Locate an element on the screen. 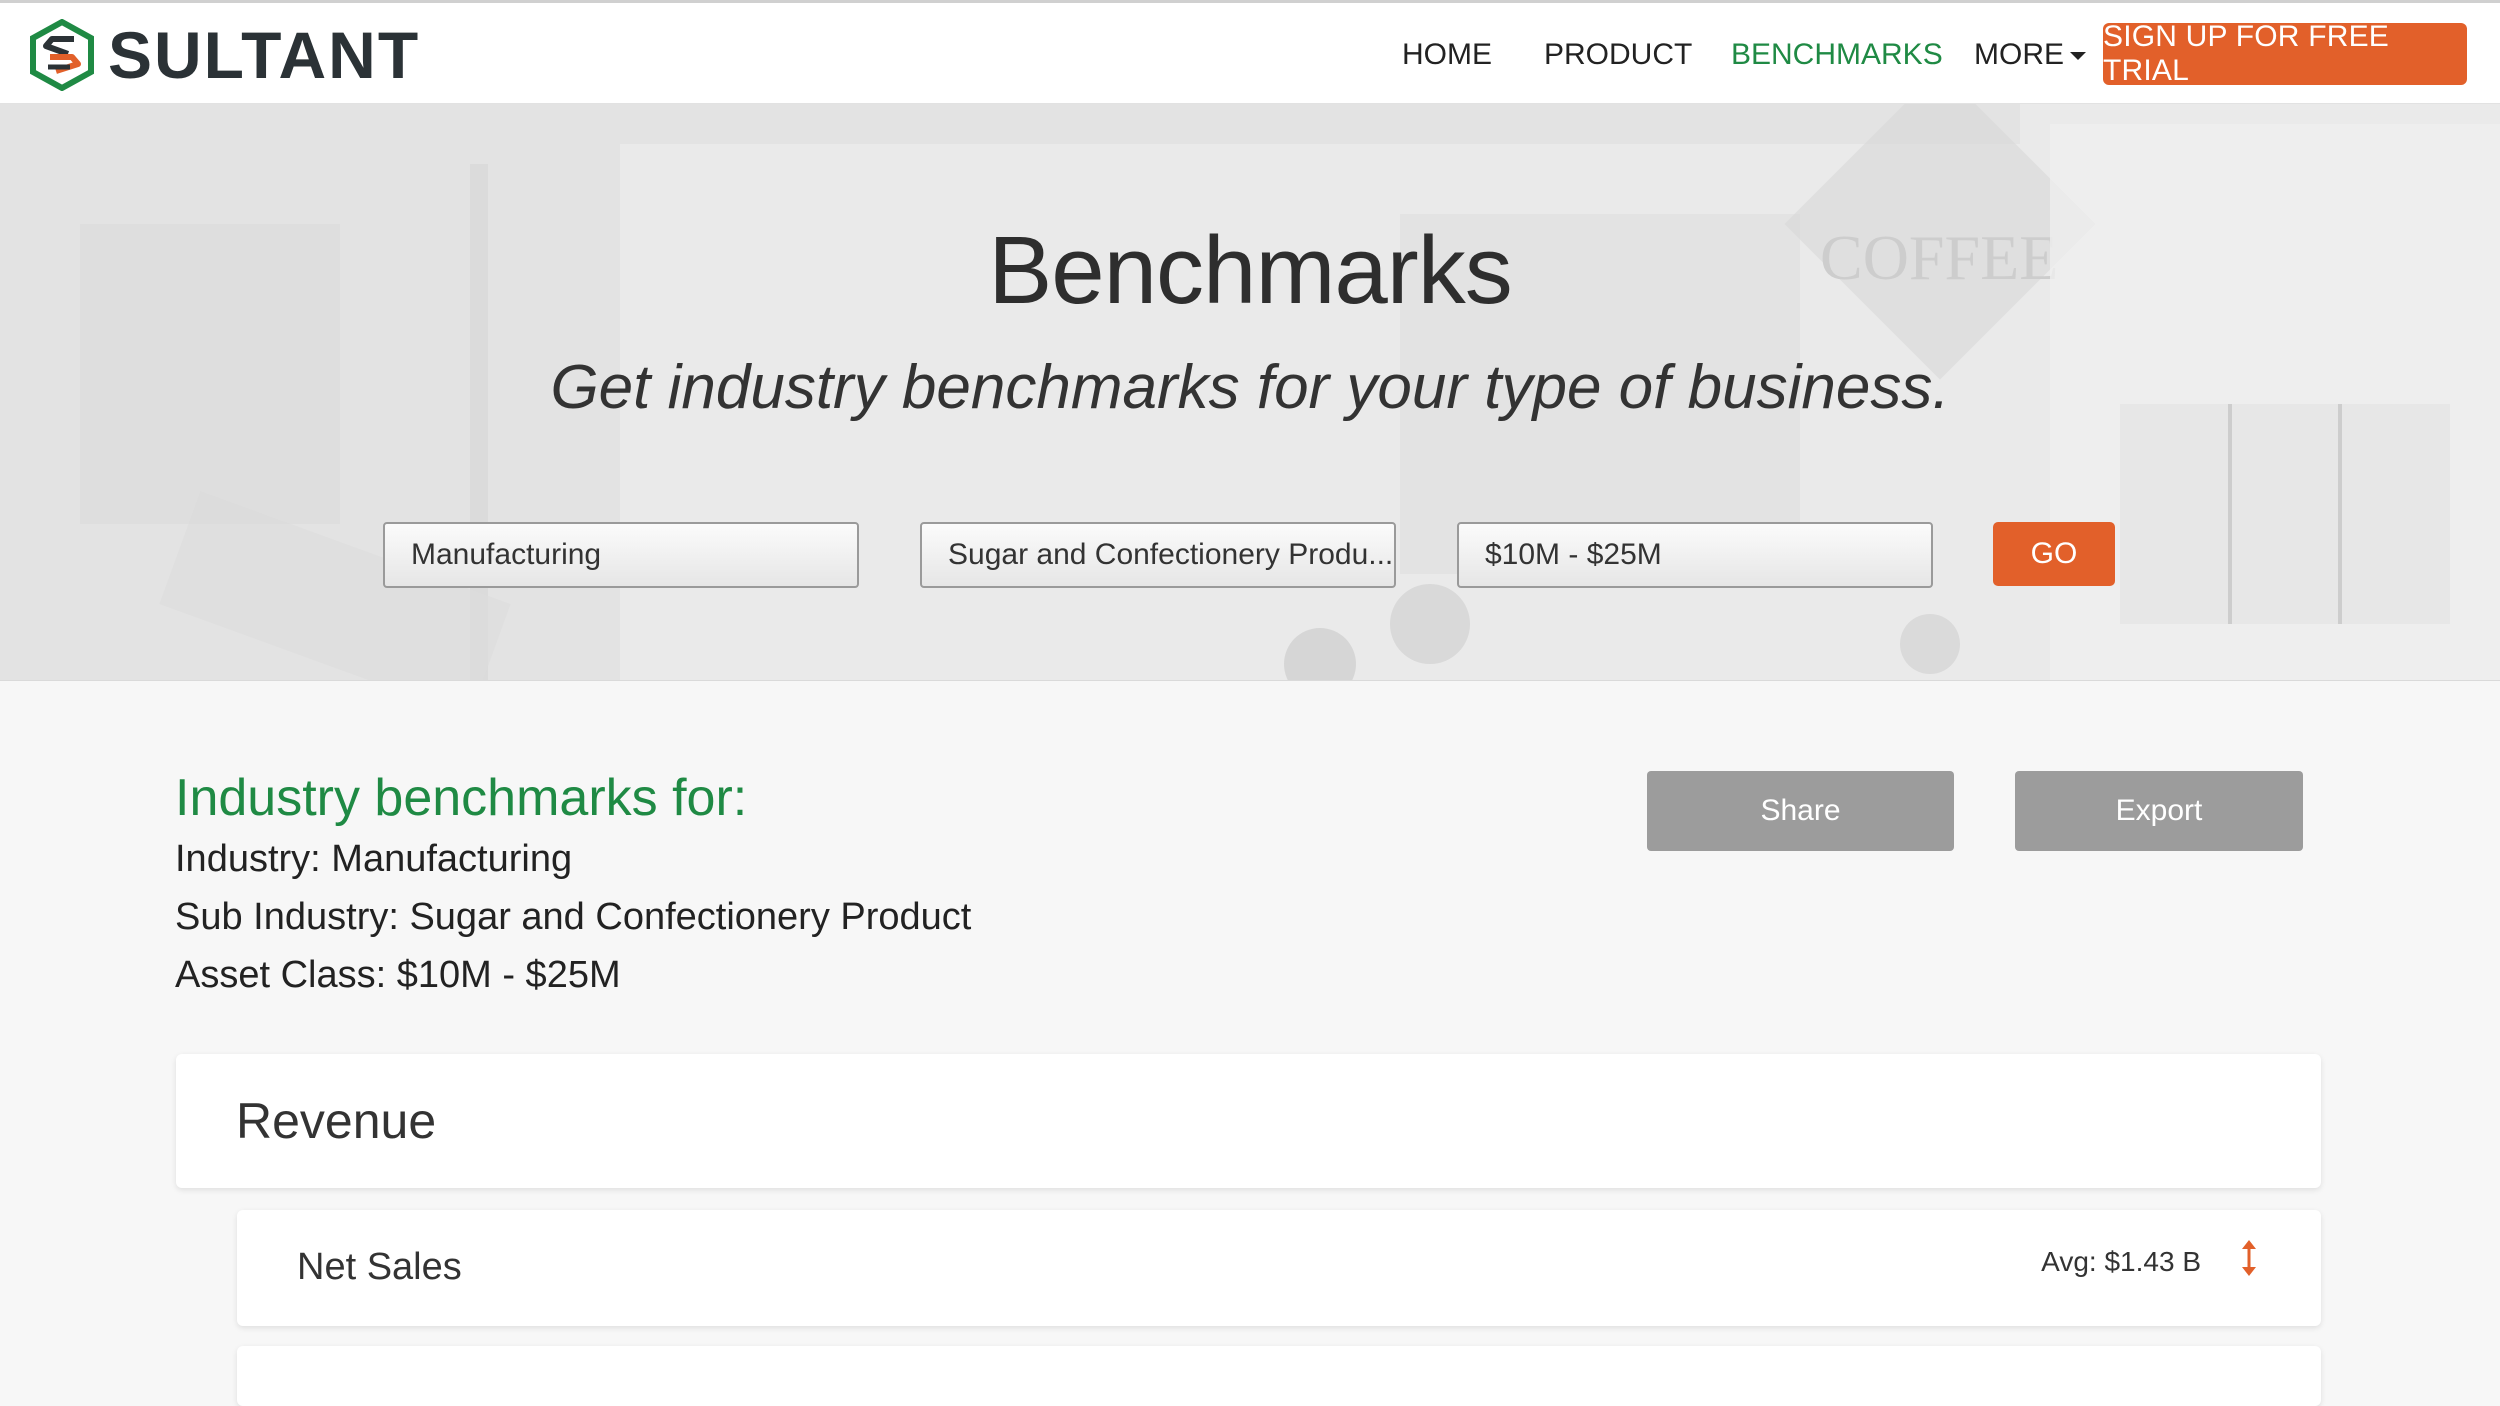  brand-logo: SULTANT is located at coordinates (225, 55).